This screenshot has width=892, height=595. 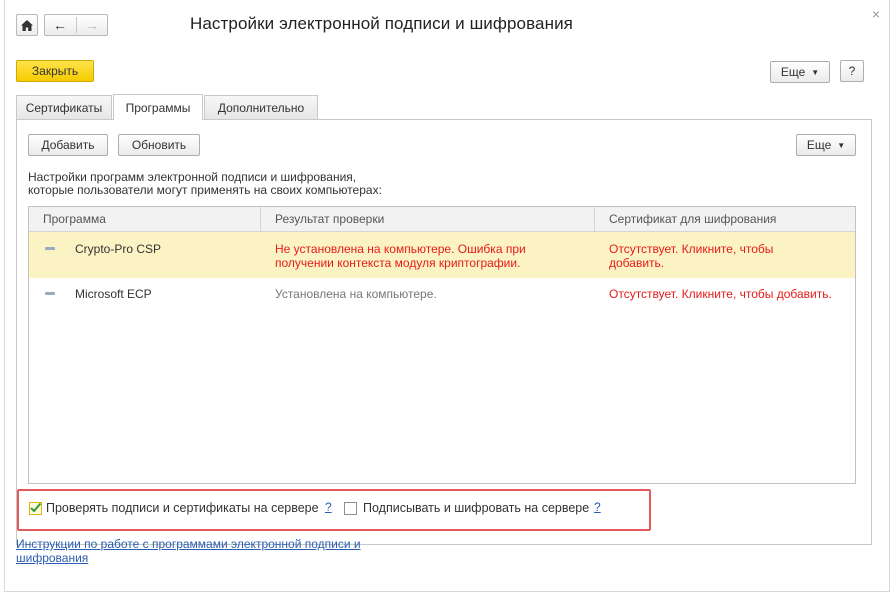 What do you see at coordinates (691, 249) in the screenshot?
I see `certificate-line-1: Отсутствует. Кликните, чтобы` at bounding box center [691, 249].